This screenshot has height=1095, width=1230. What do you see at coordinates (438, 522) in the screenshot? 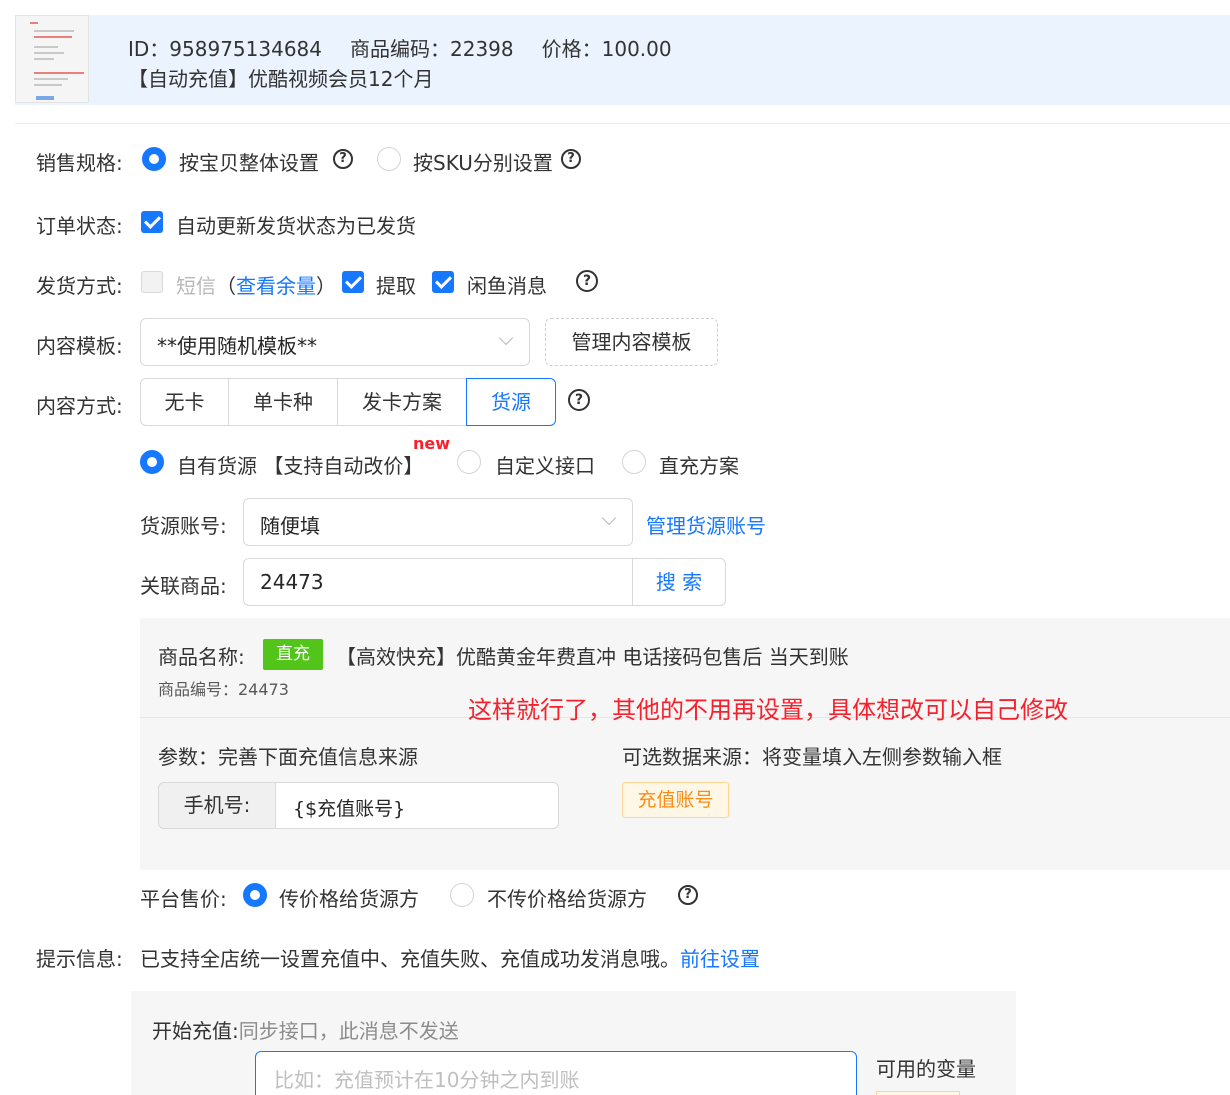
I see `source-account-select: 随便填` at bounding box center [438, 522].